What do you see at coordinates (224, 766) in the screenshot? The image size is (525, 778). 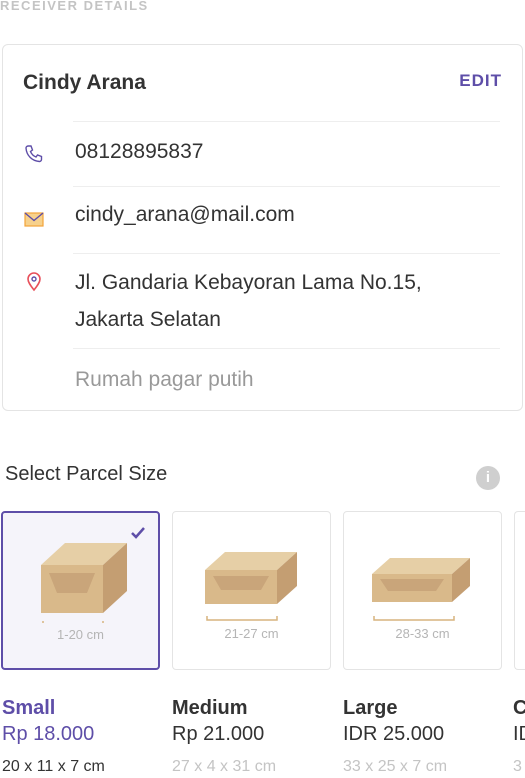 I see `size-dimensions-medium: 27 x 4 x 31 cm` at bounding box center [224, 766].